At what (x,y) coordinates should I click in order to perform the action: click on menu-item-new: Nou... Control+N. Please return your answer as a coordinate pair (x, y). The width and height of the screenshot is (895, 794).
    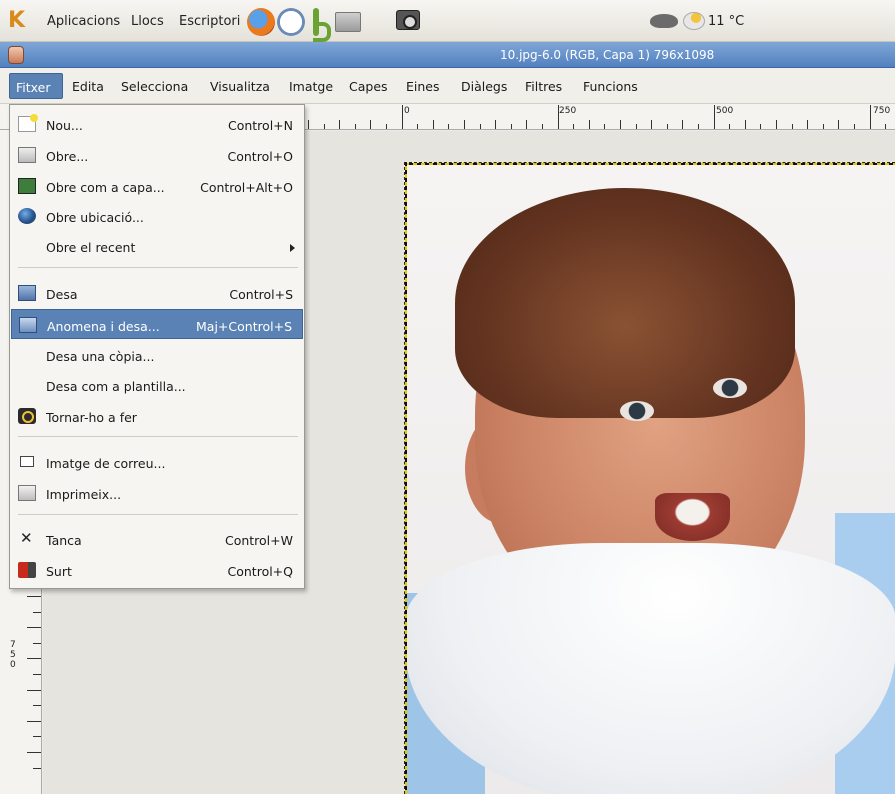
    Looking at the image, I should click on (157, 124).